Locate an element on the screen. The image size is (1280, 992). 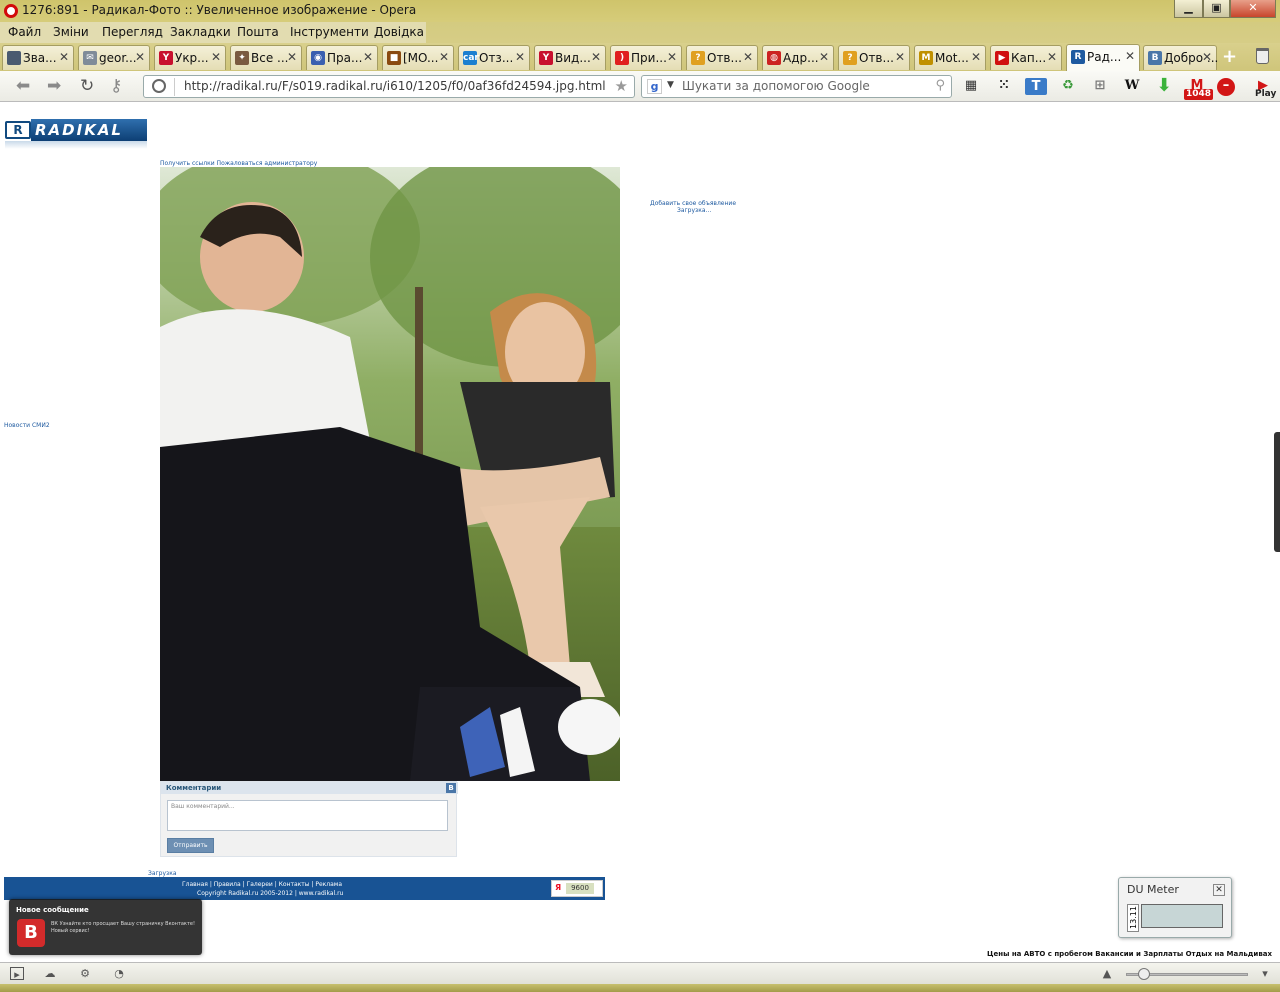
trash-icon is located at coordinates (1262, 56).